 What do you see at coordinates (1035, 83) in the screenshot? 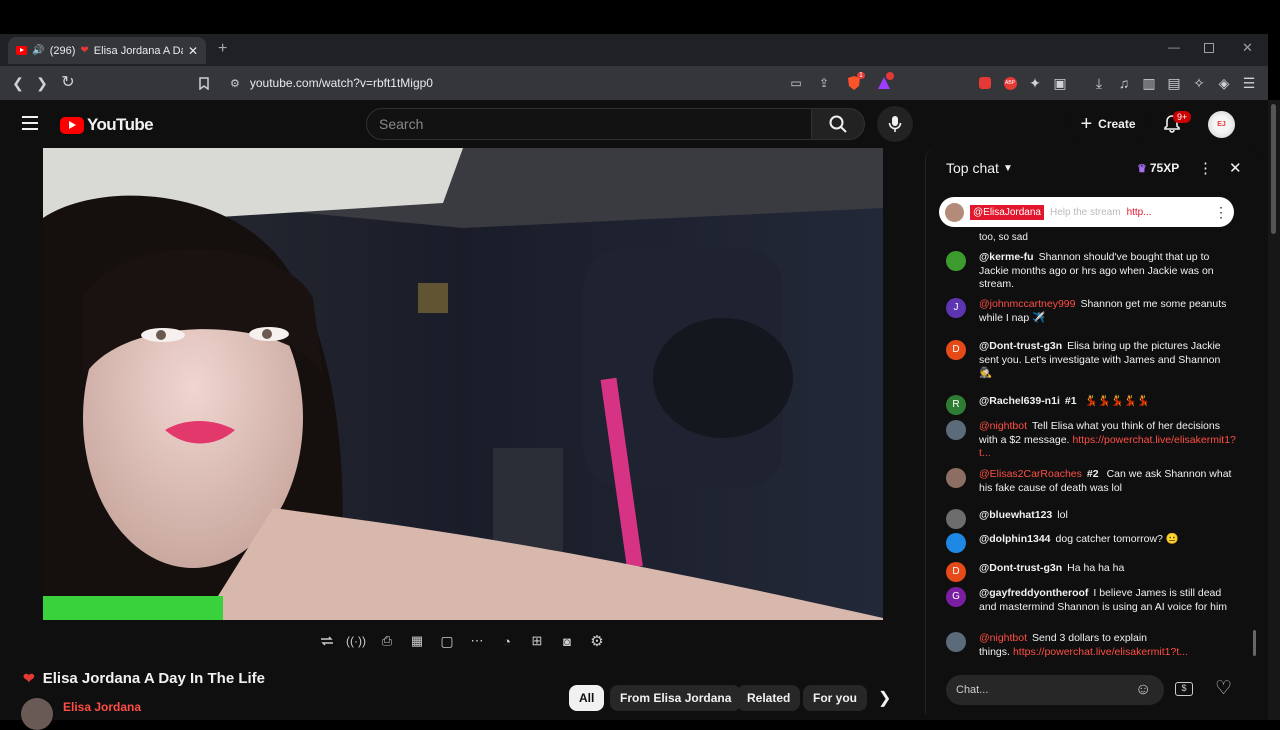
I see `extensions-puzzle-icon: ✦` at bounding box center [1035, 83].